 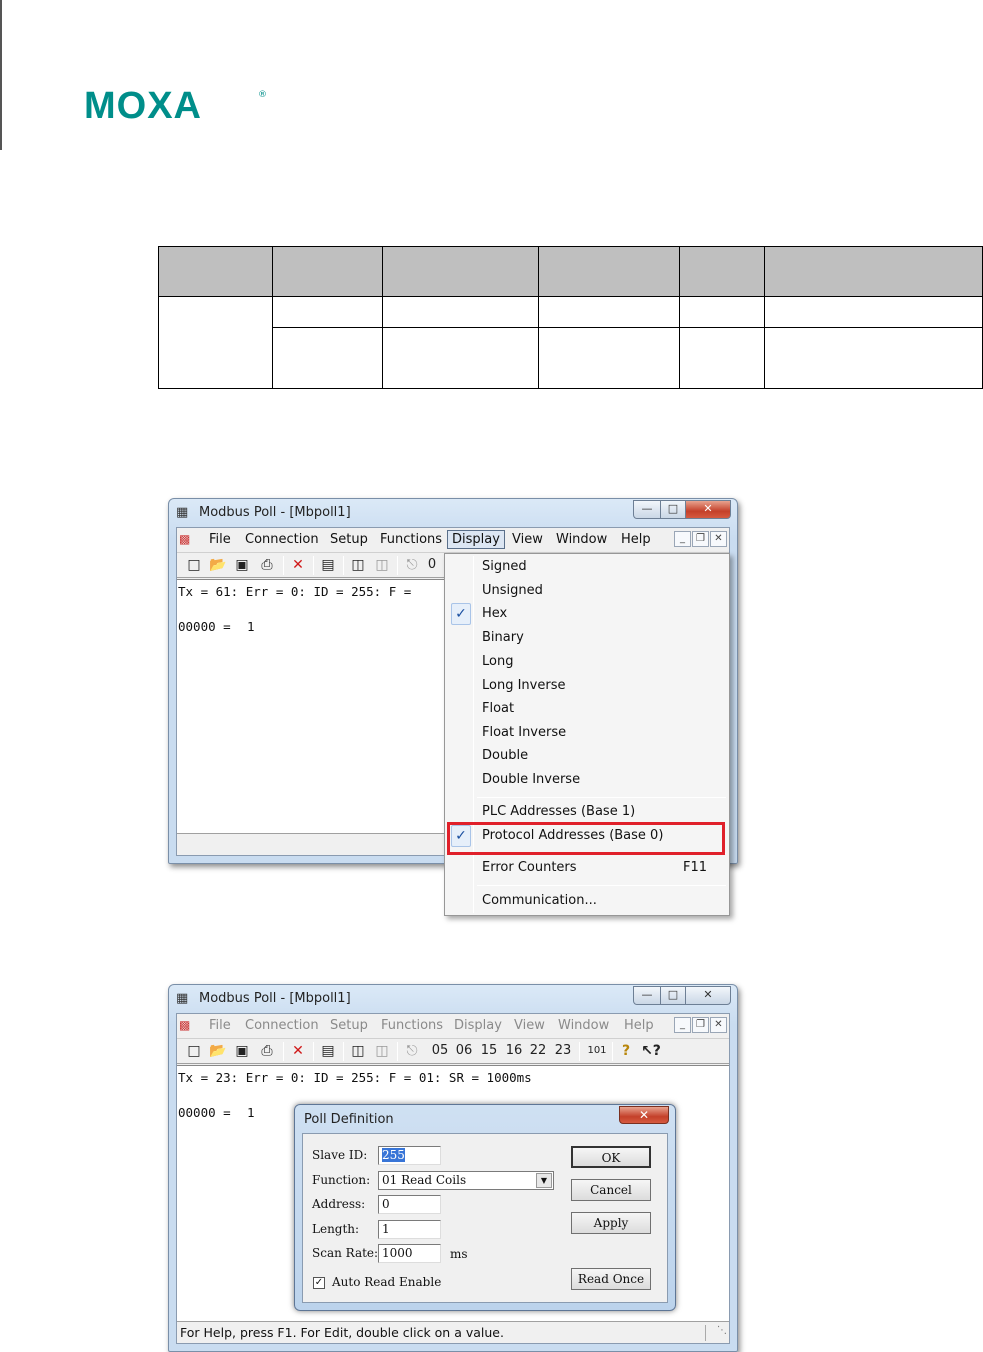 What do you see at coordinates (644, 1115) in the screenshot?
I see `dialog-close-button: ✕` at bounding box center [644, 1115].